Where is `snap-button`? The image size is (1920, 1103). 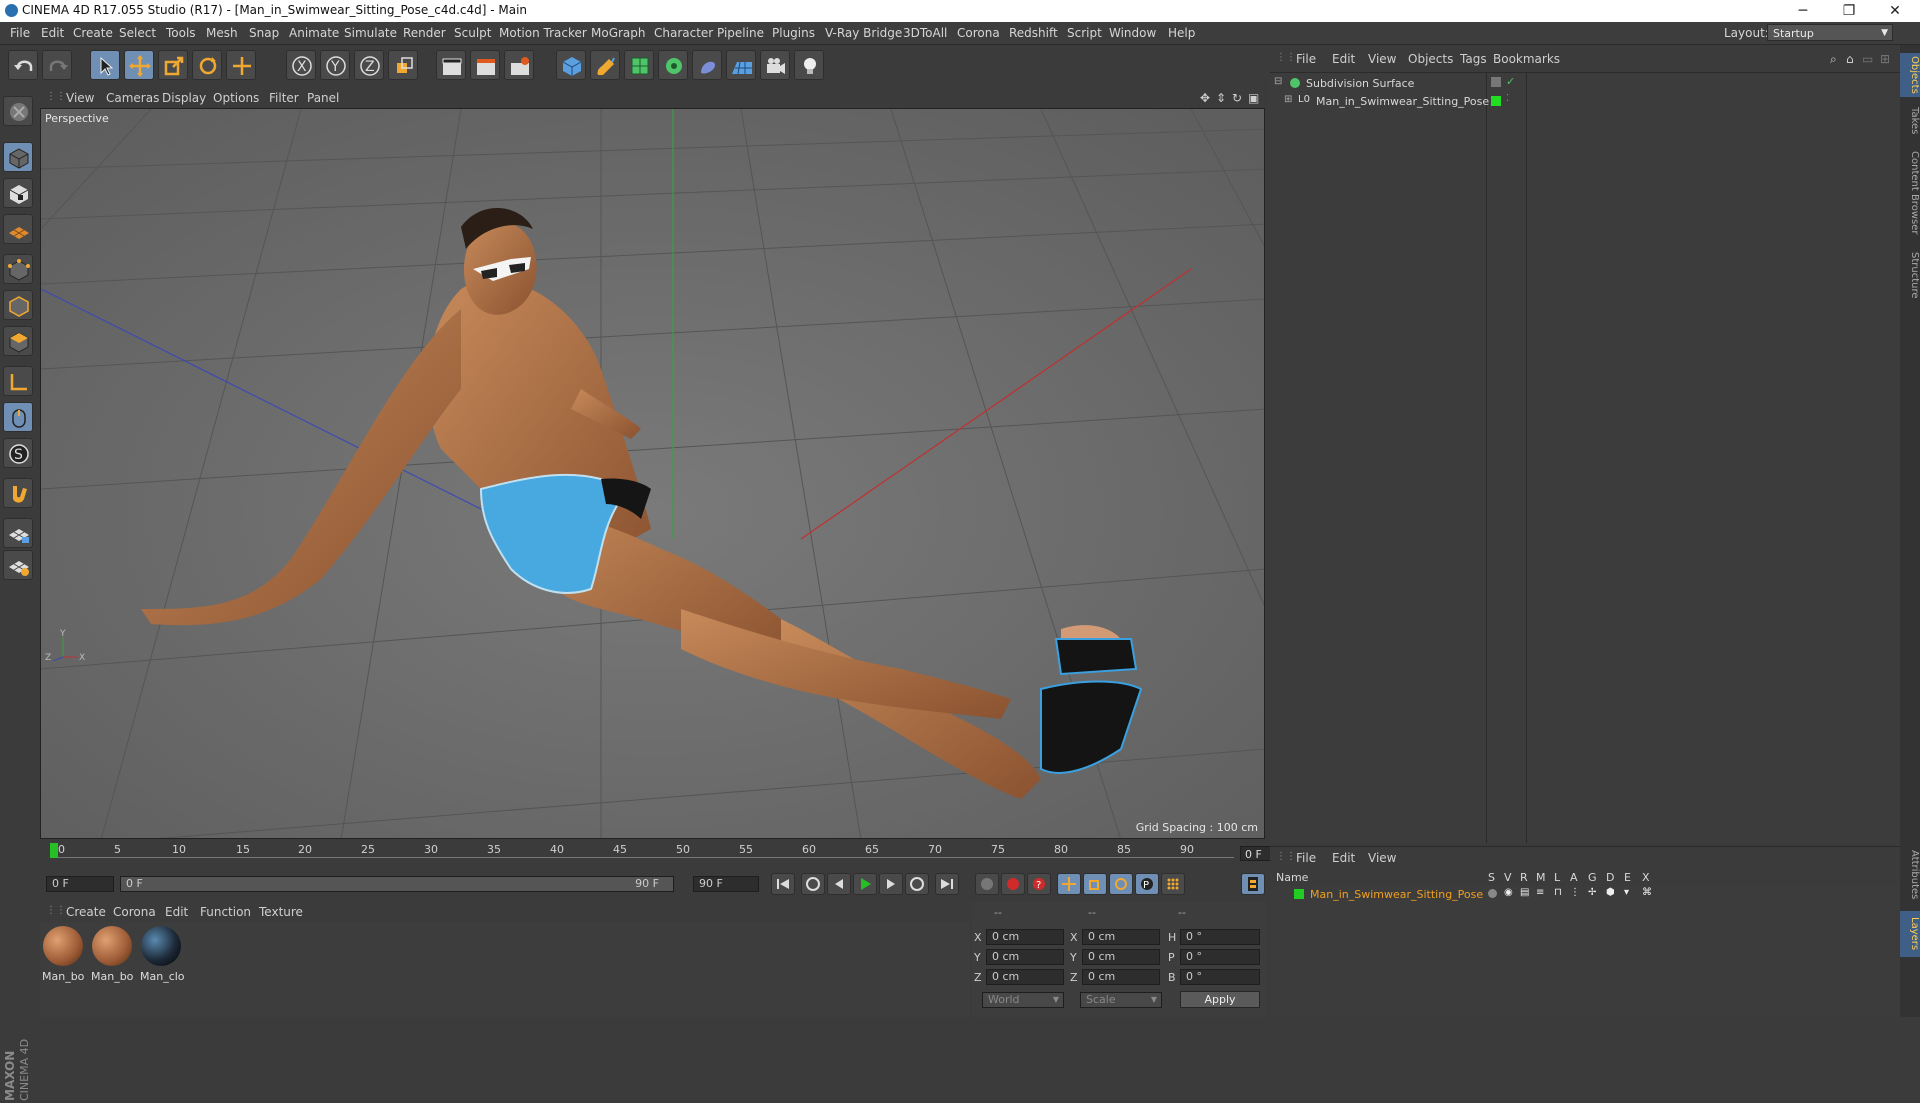
snap-button is located at coordinates (18, 493).